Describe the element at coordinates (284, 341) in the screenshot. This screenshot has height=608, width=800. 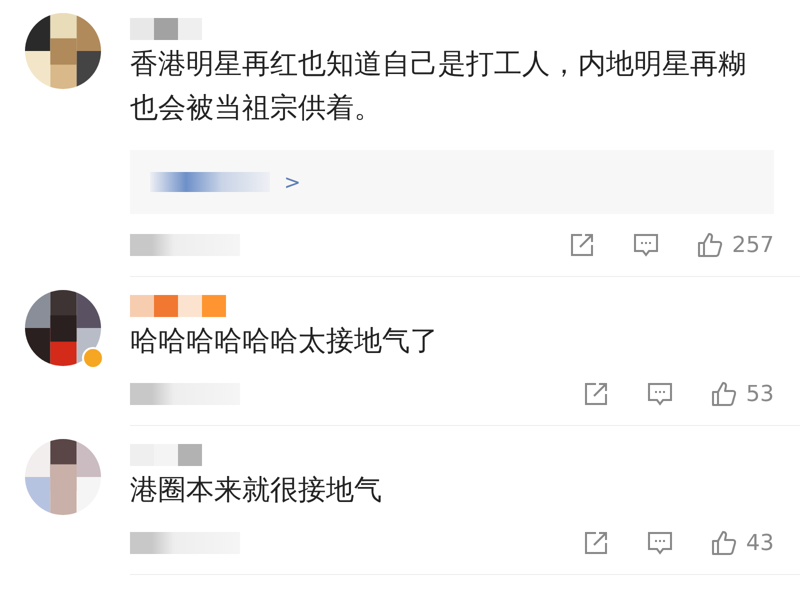
I see `comment-text: 哈哈哈哈哈哈太接地气了` at that location.